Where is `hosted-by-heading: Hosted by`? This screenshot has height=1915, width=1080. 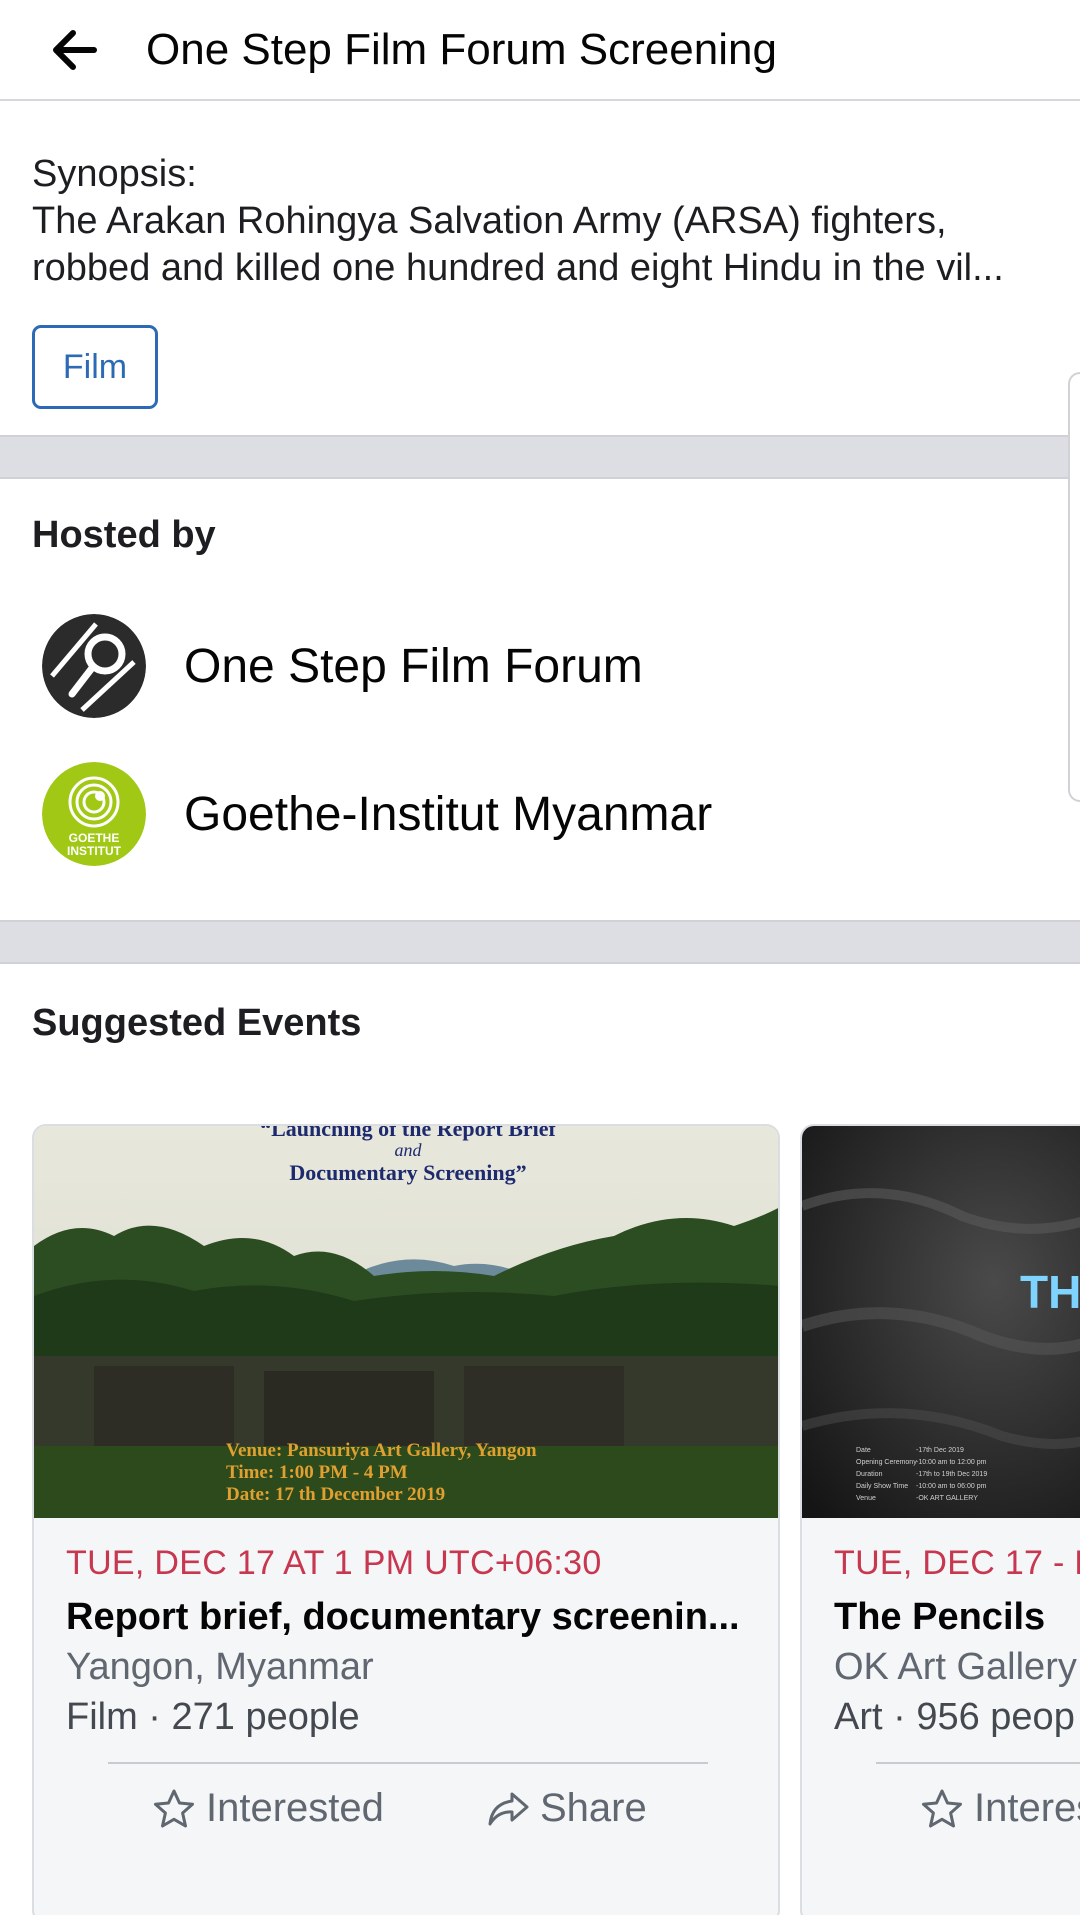
hosted-by-heading: Hosted by is located at coordinates (124, 535).